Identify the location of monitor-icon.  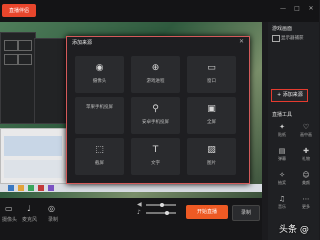
(276, 38).